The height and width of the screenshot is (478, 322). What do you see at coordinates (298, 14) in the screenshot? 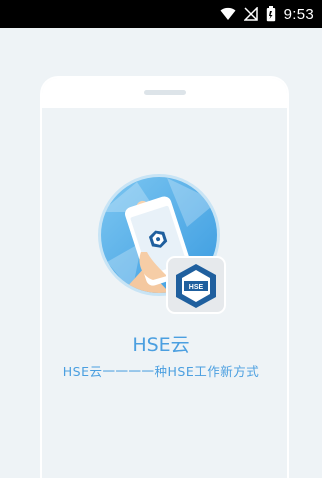
I see `status-time: 9:53` at bounding box center [298, 14].